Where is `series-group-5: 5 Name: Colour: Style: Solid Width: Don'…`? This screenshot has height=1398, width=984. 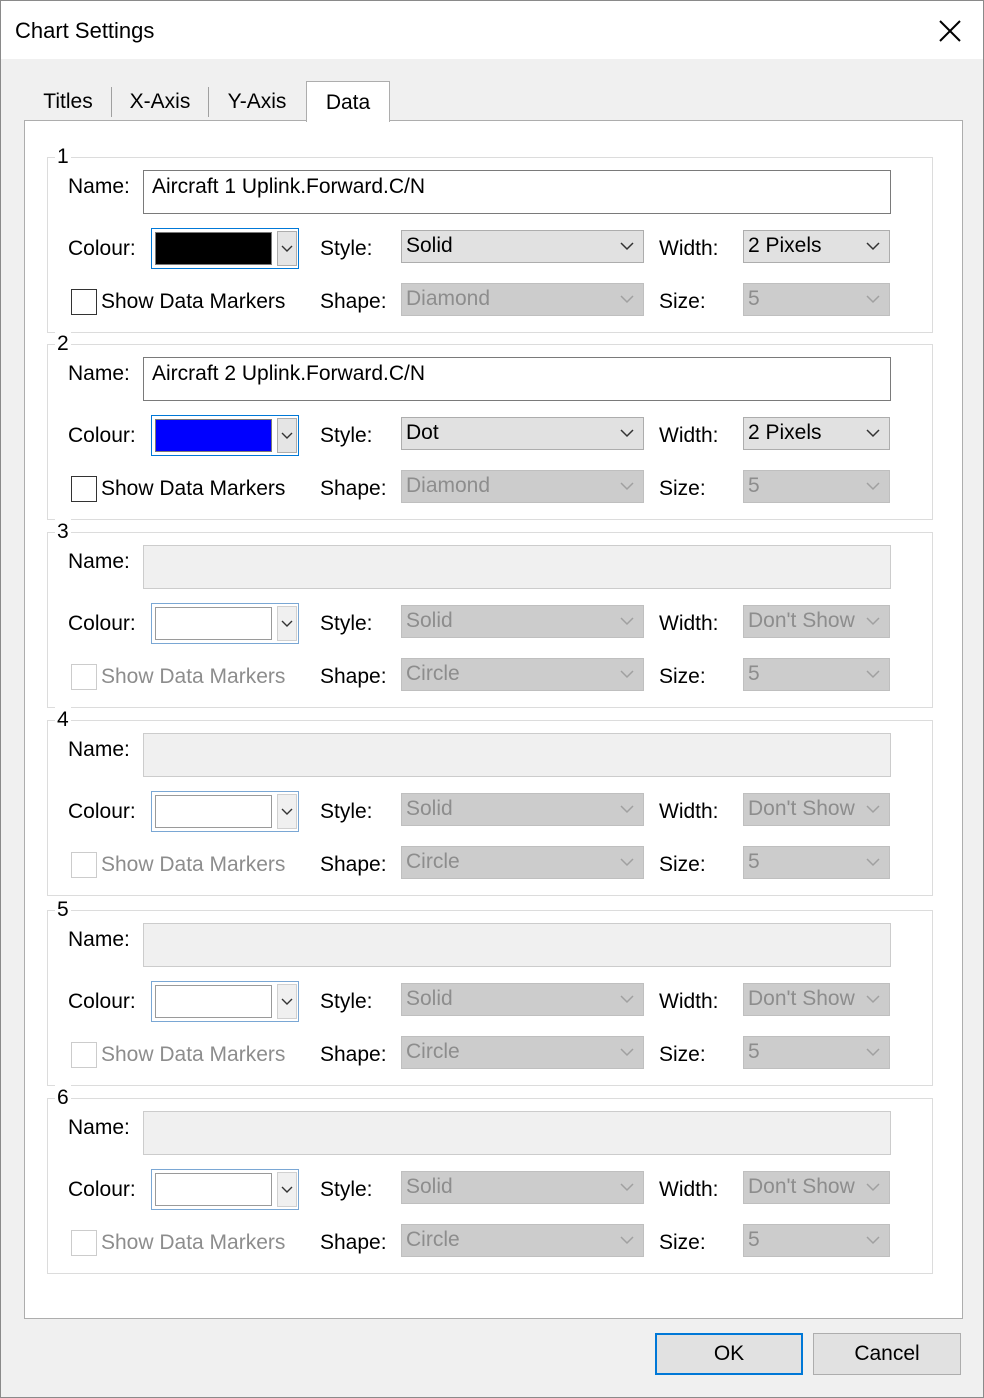 series-group-5: 5 Name: Colour: Style: Solid Width: Don'… is located at coordinates (490, 991).